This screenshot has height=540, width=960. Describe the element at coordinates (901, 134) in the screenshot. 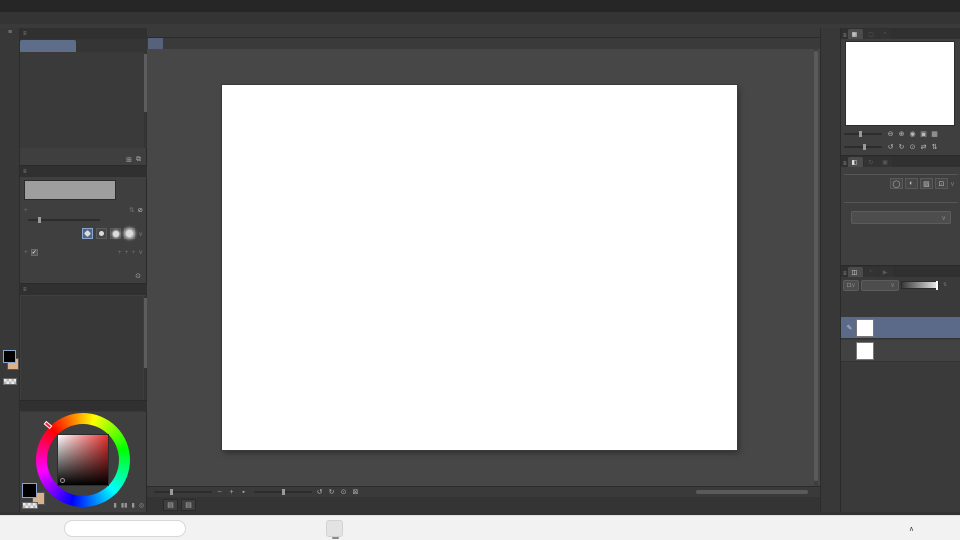

I see `zoom-in-icon: ⊕` at that location.